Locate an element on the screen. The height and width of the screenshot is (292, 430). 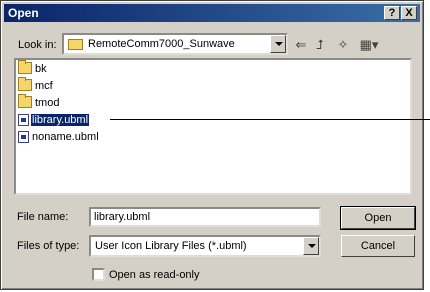
list-item-tmod: tmod is located at coordinates (39, 103).